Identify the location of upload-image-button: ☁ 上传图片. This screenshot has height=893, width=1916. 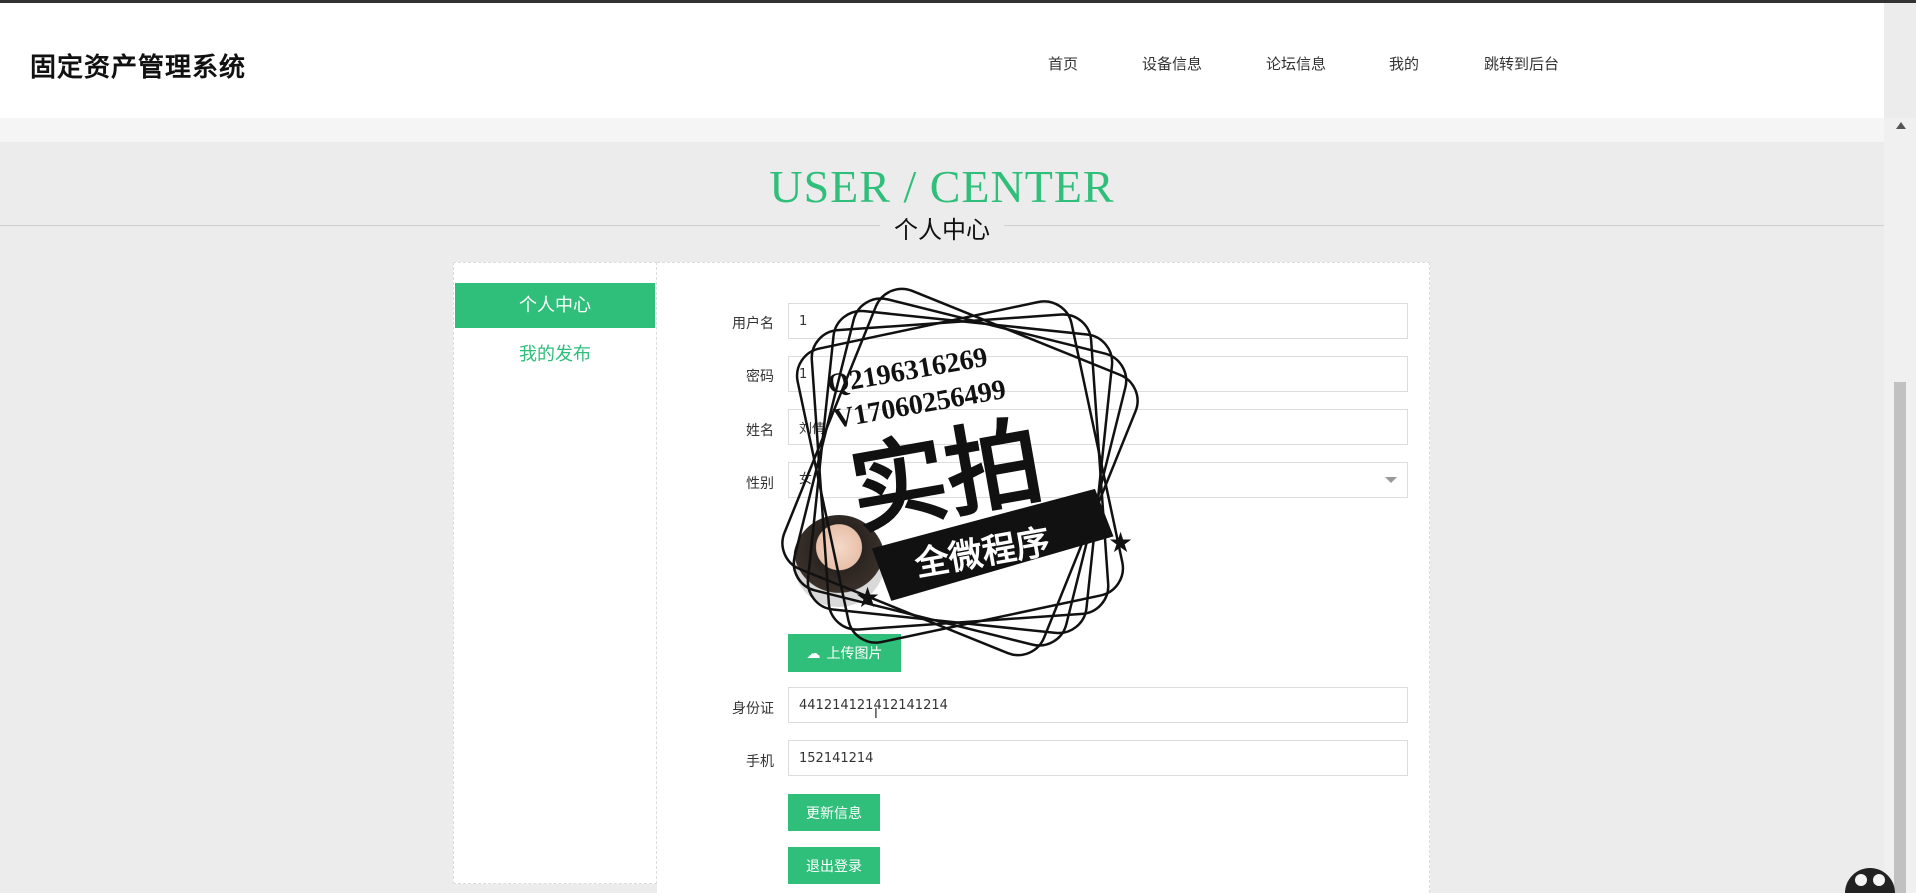
(844, 653).